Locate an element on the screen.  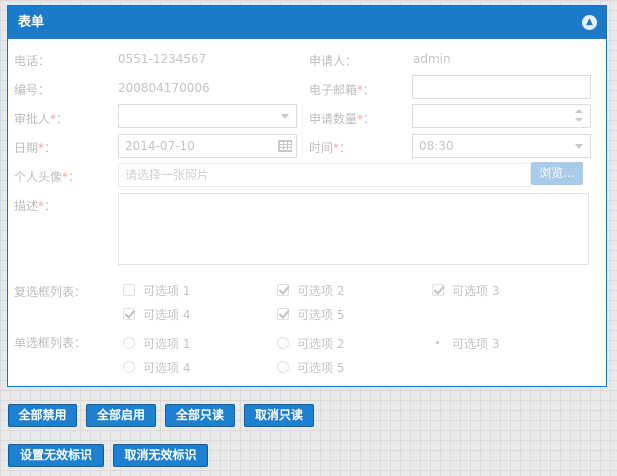
date-picker: 2014-07-10 is located at coordinates (207, 146).